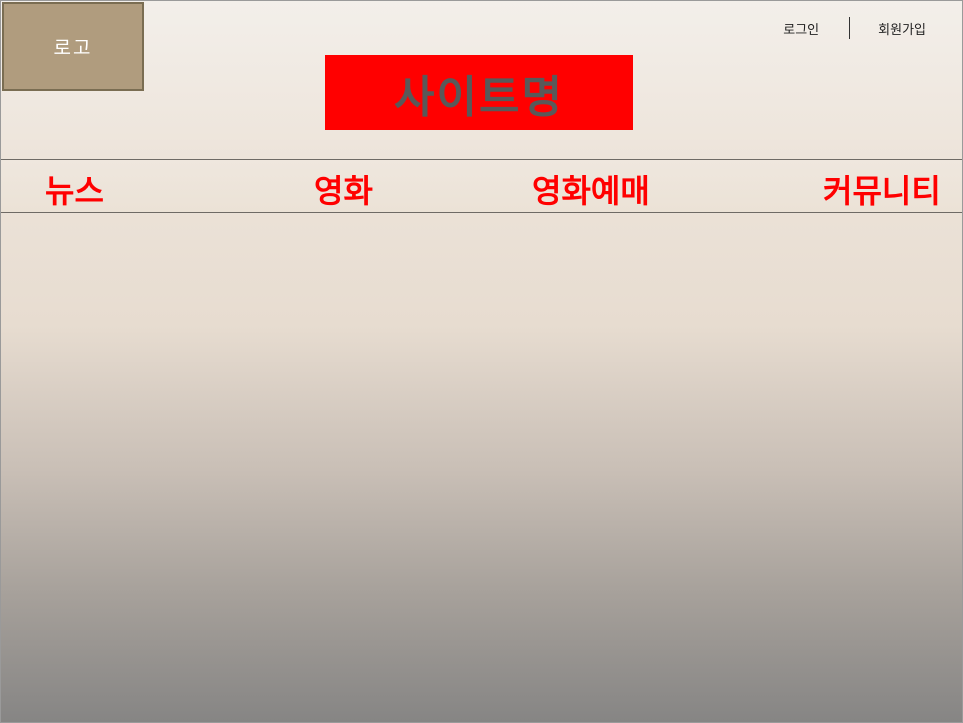 This screenshot has height=723, width=963. Describe the element at coordinates (801, 28) in the screenshot. I see `login-link: 로그인` at that location.